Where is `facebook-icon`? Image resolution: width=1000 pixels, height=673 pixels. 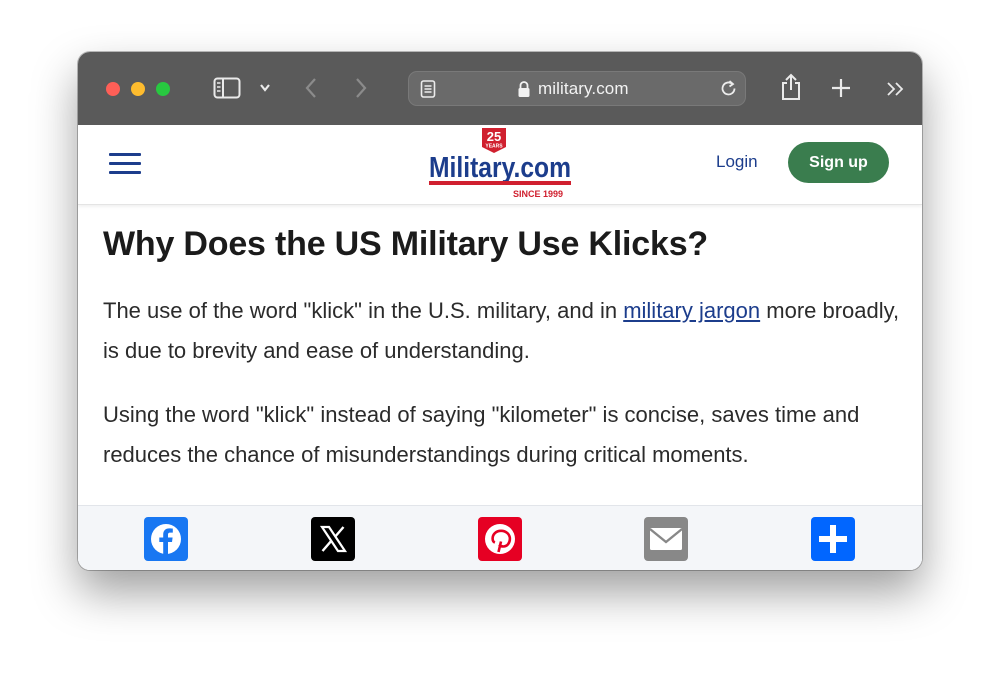
facebook-icon is located at coordinates (166, 539).